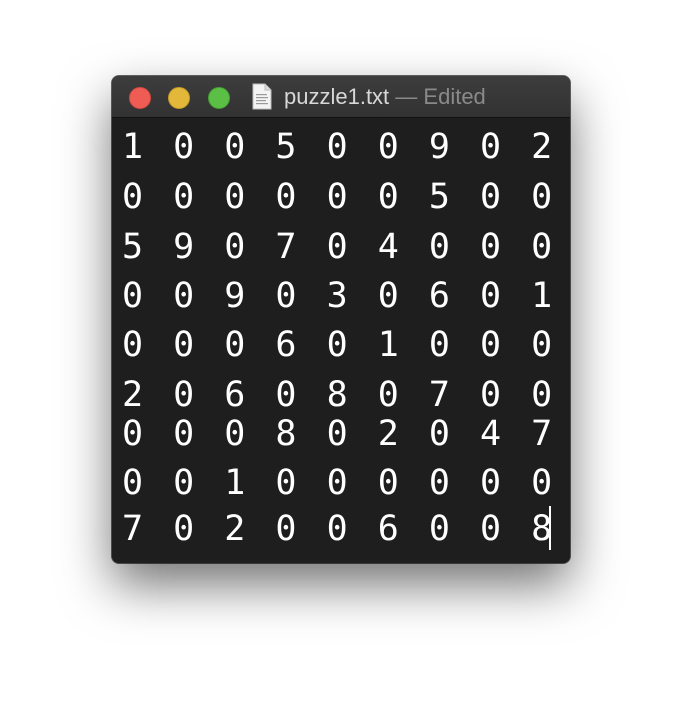  What do you see at coordinates (140, 98) in the screenshot?
I see `close-button` at bounding box center [140, 98].